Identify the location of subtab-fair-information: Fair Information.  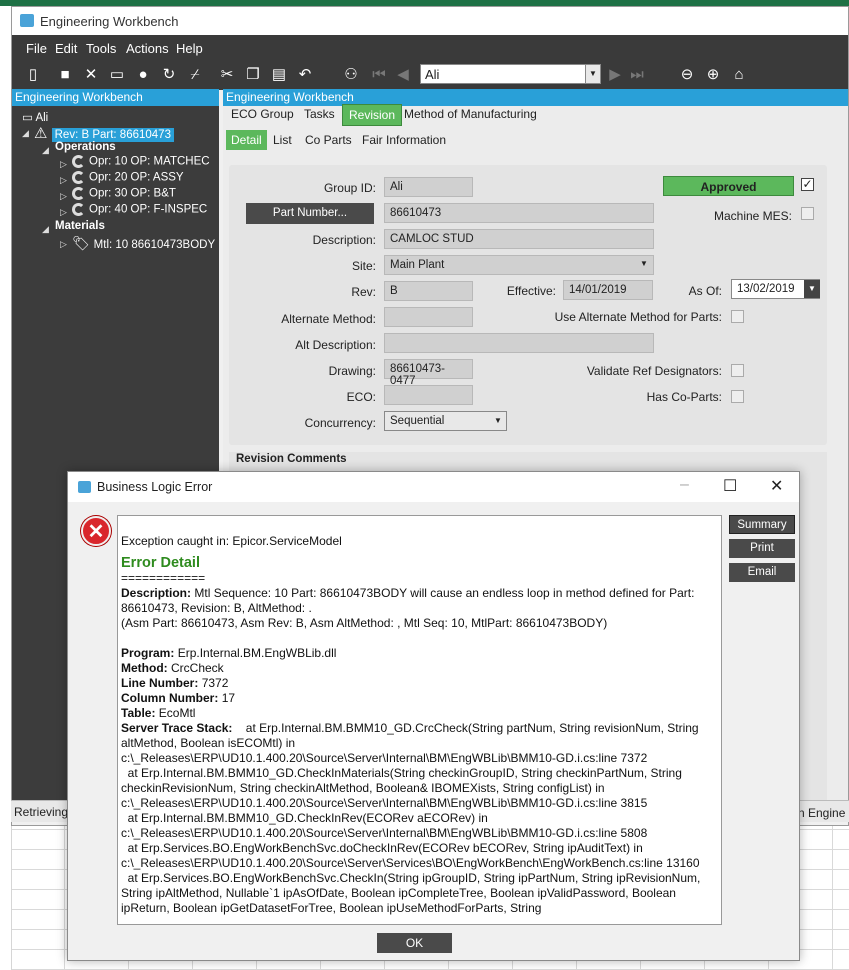
(404, 140).